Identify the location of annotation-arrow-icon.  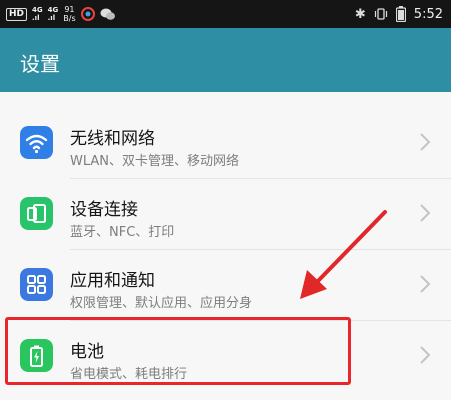
(343, 254).